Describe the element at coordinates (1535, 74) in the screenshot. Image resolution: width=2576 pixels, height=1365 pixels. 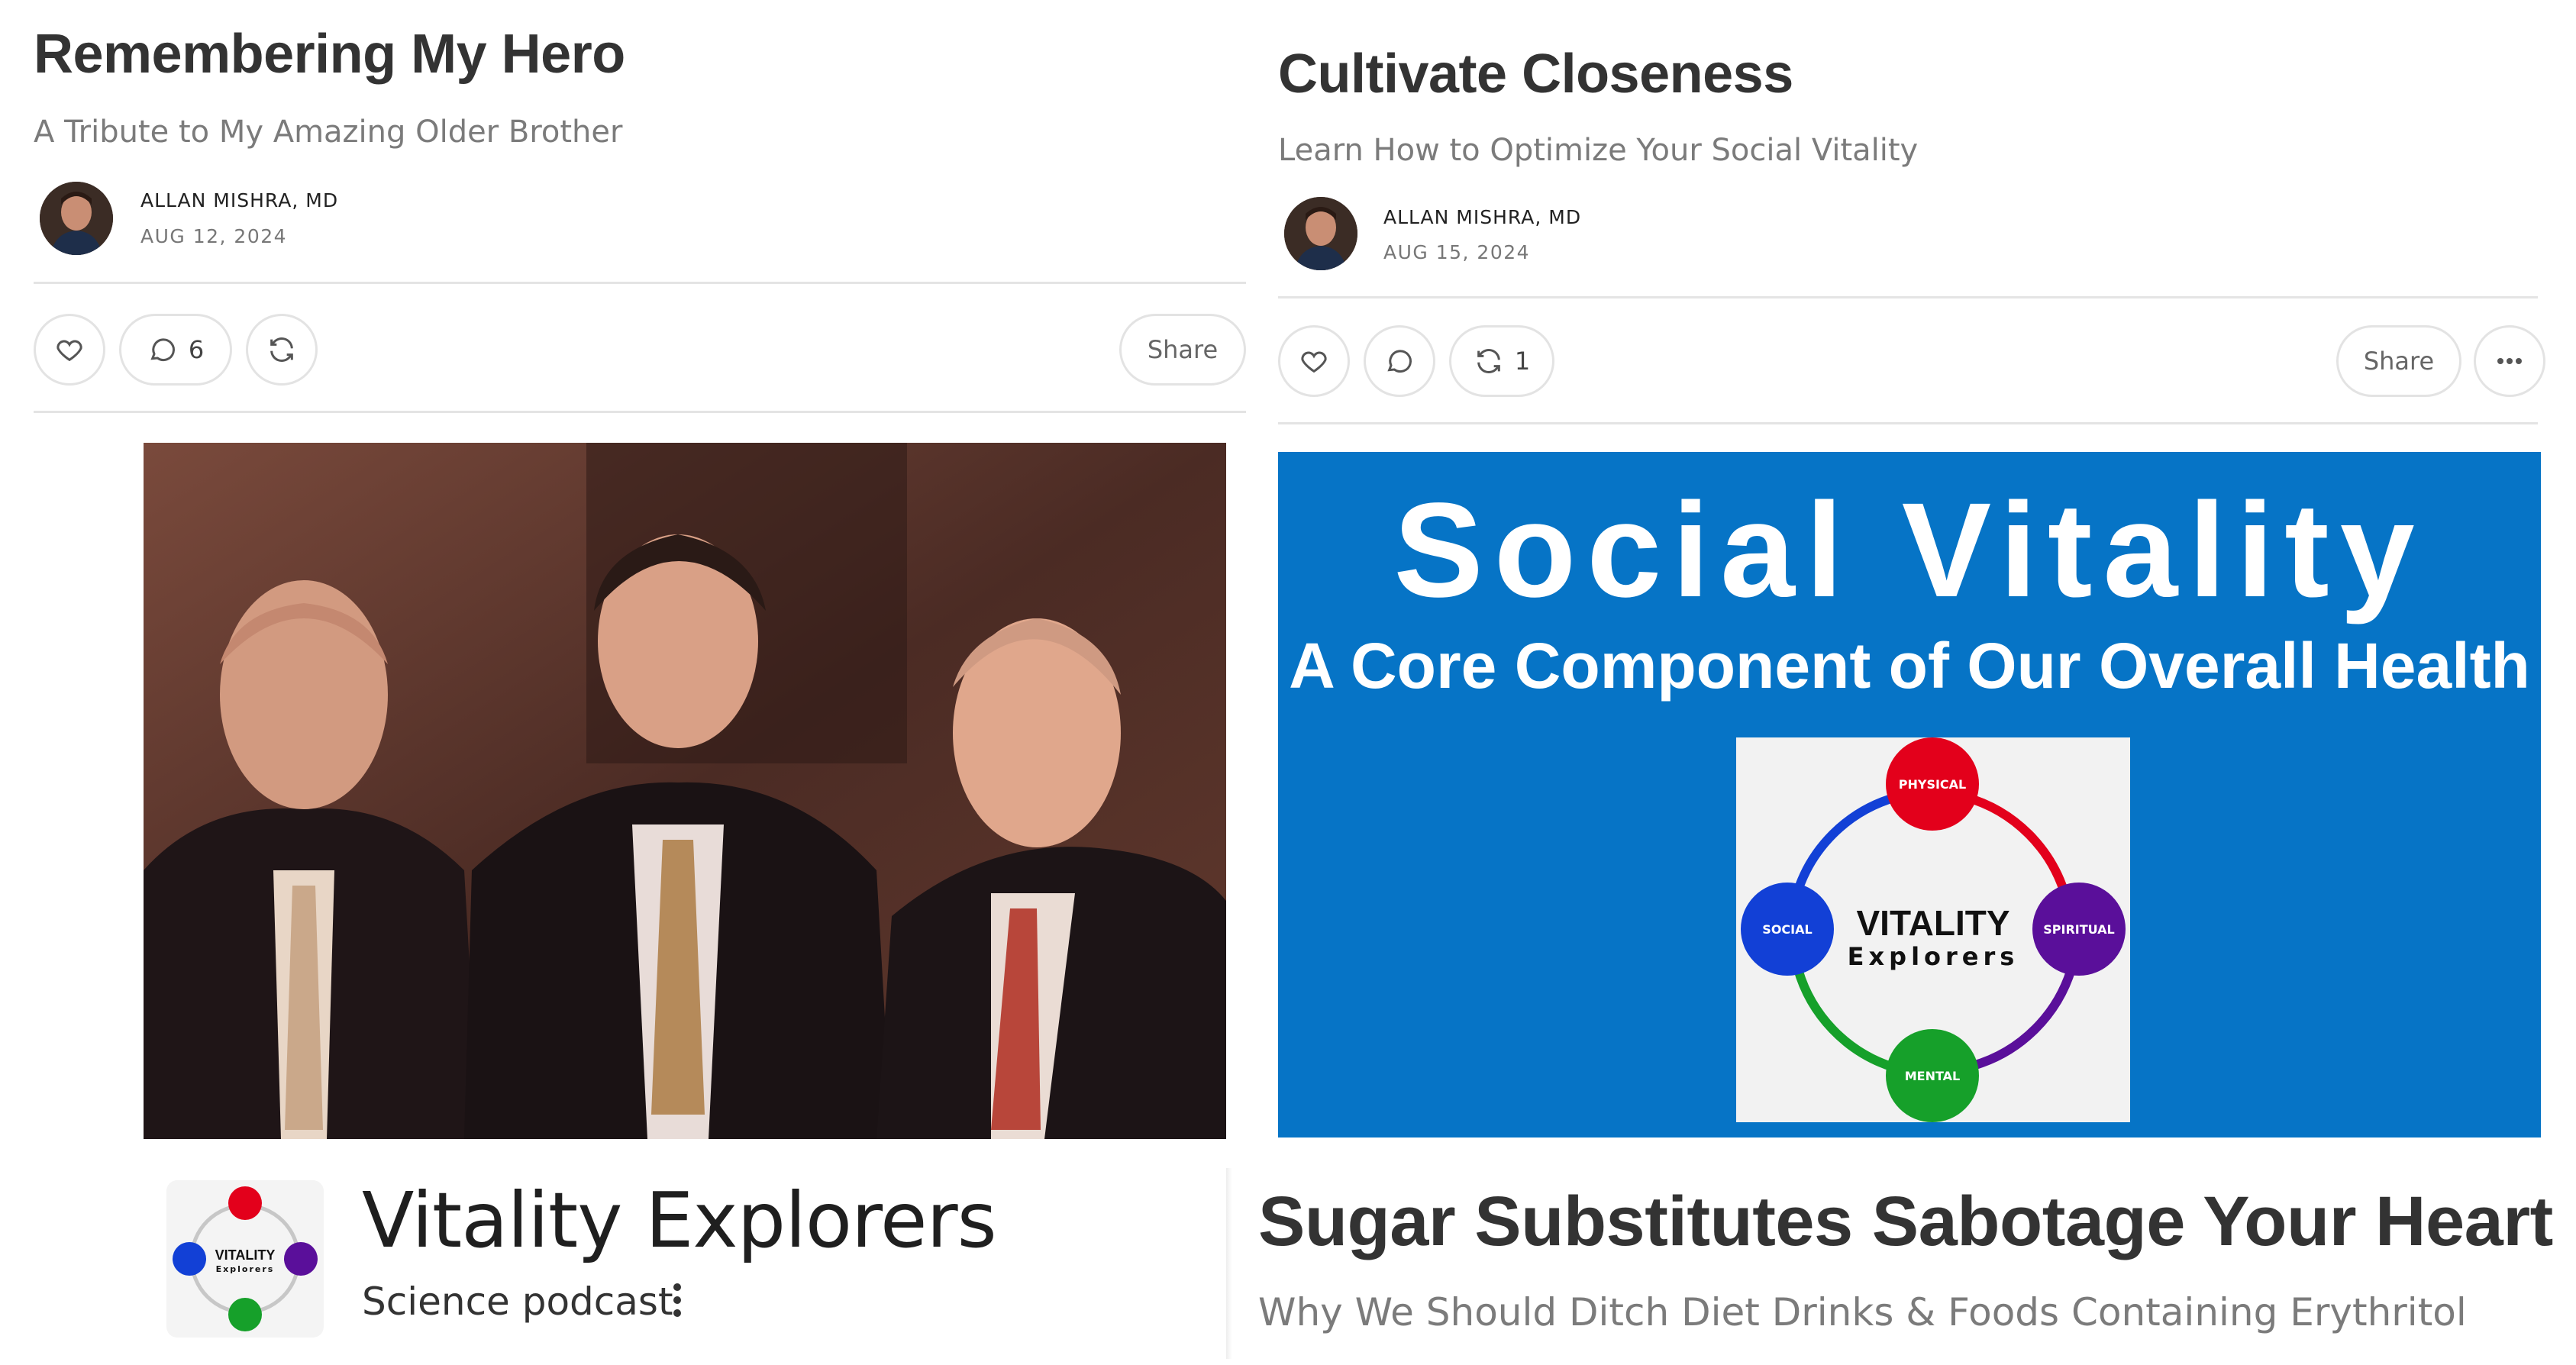
I see `post-title: Cultivate Closeness` at that location.